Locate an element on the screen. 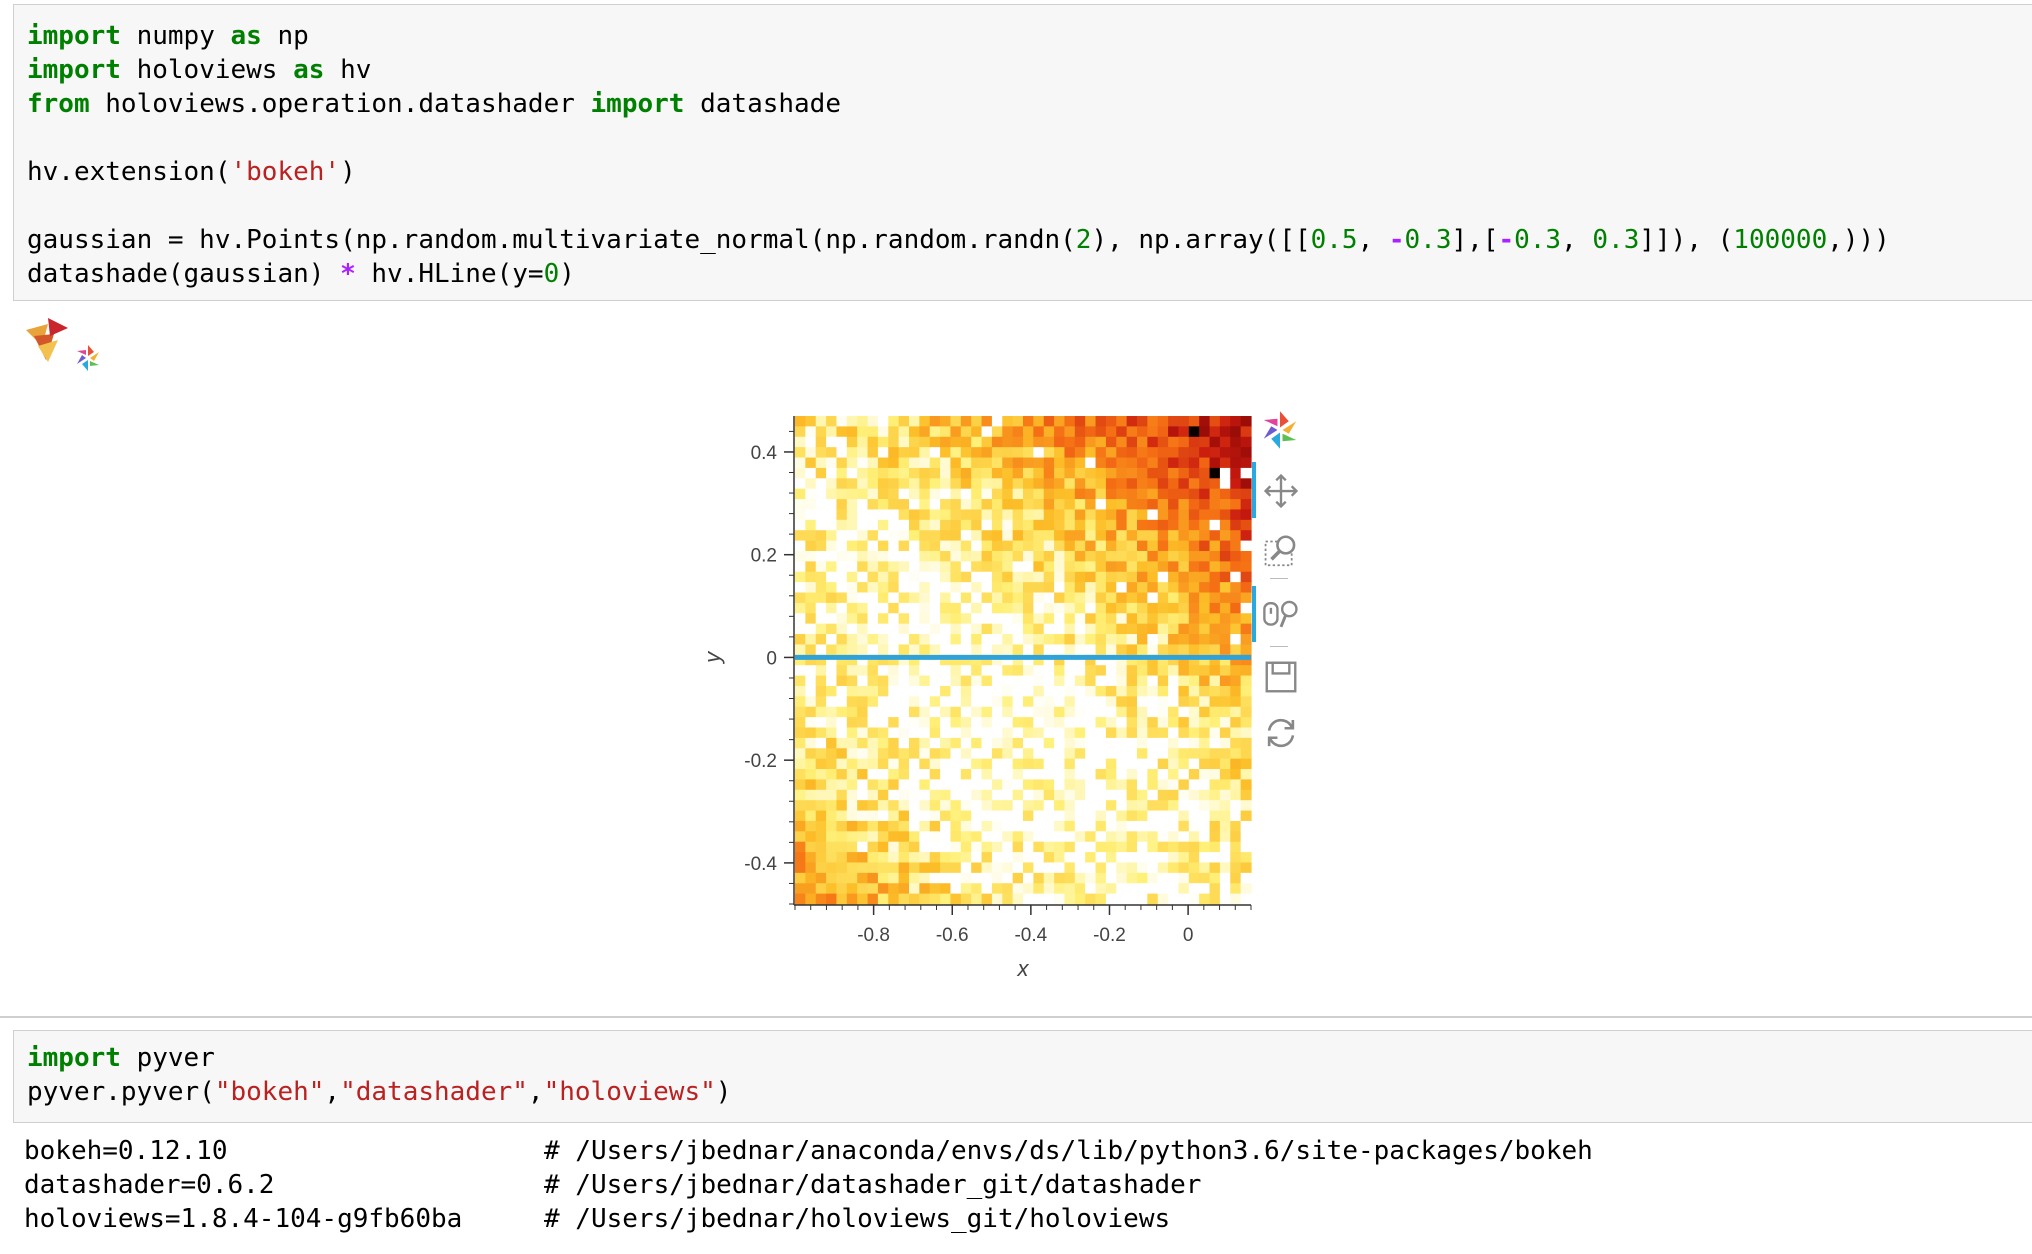 This screenshot has height=1254, width=2032. code-token: "datashader" is located at coordinates (434, 1092).